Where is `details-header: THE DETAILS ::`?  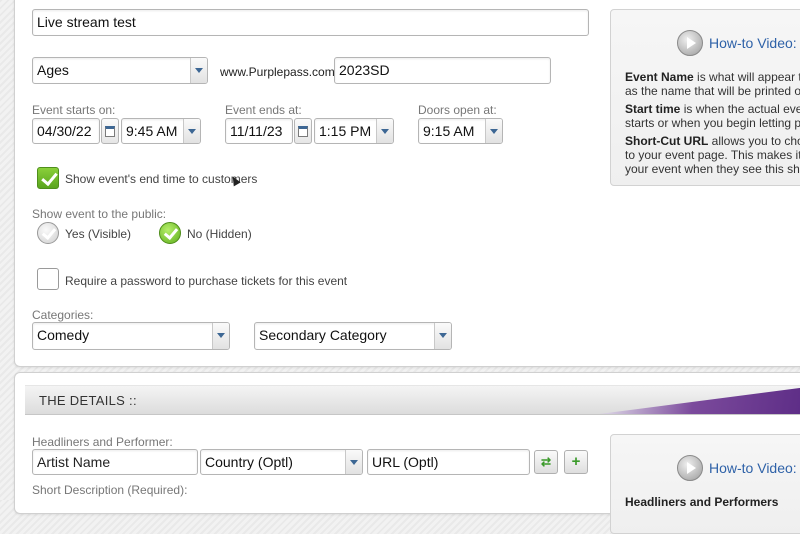
details-header: THE DETAILS :: is located at coordinates (412, 400).